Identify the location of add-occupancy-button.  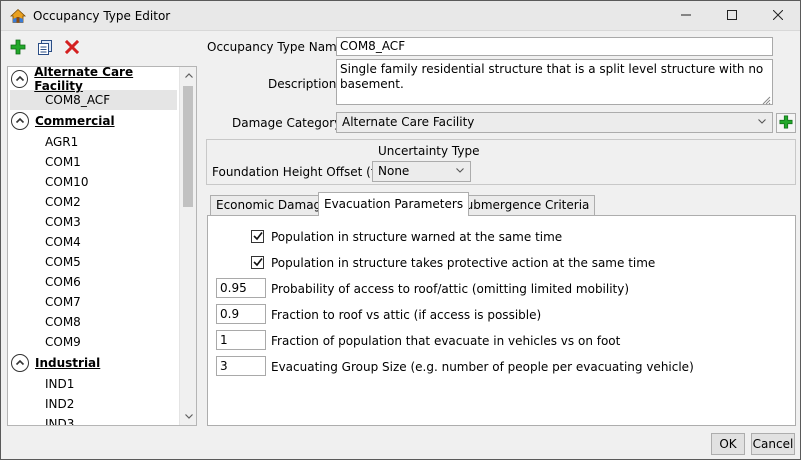
(18, 48).